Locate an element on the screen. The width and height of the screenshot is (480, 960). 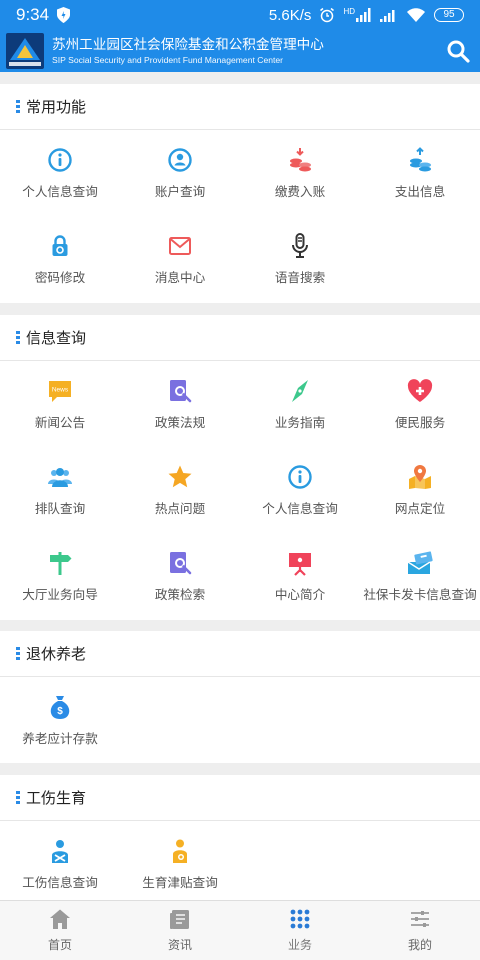
tile-label: 政策检索 is located at coordinates (180, 594).